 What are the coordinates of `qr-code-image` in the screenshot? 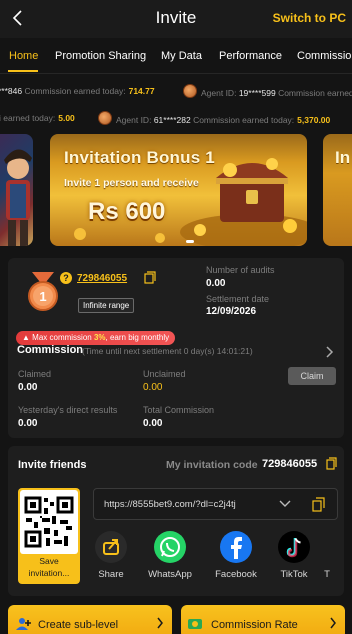 It's located at (49, 522).